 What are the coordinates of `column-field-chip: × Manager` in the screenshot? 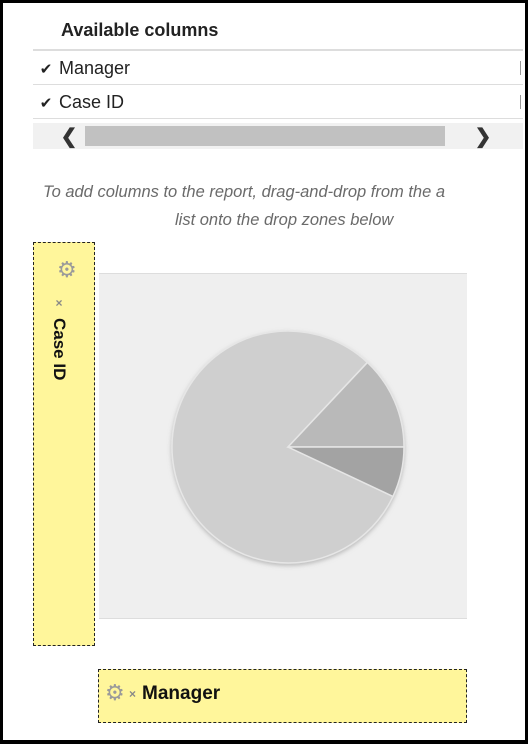 It's located at (174, 694).